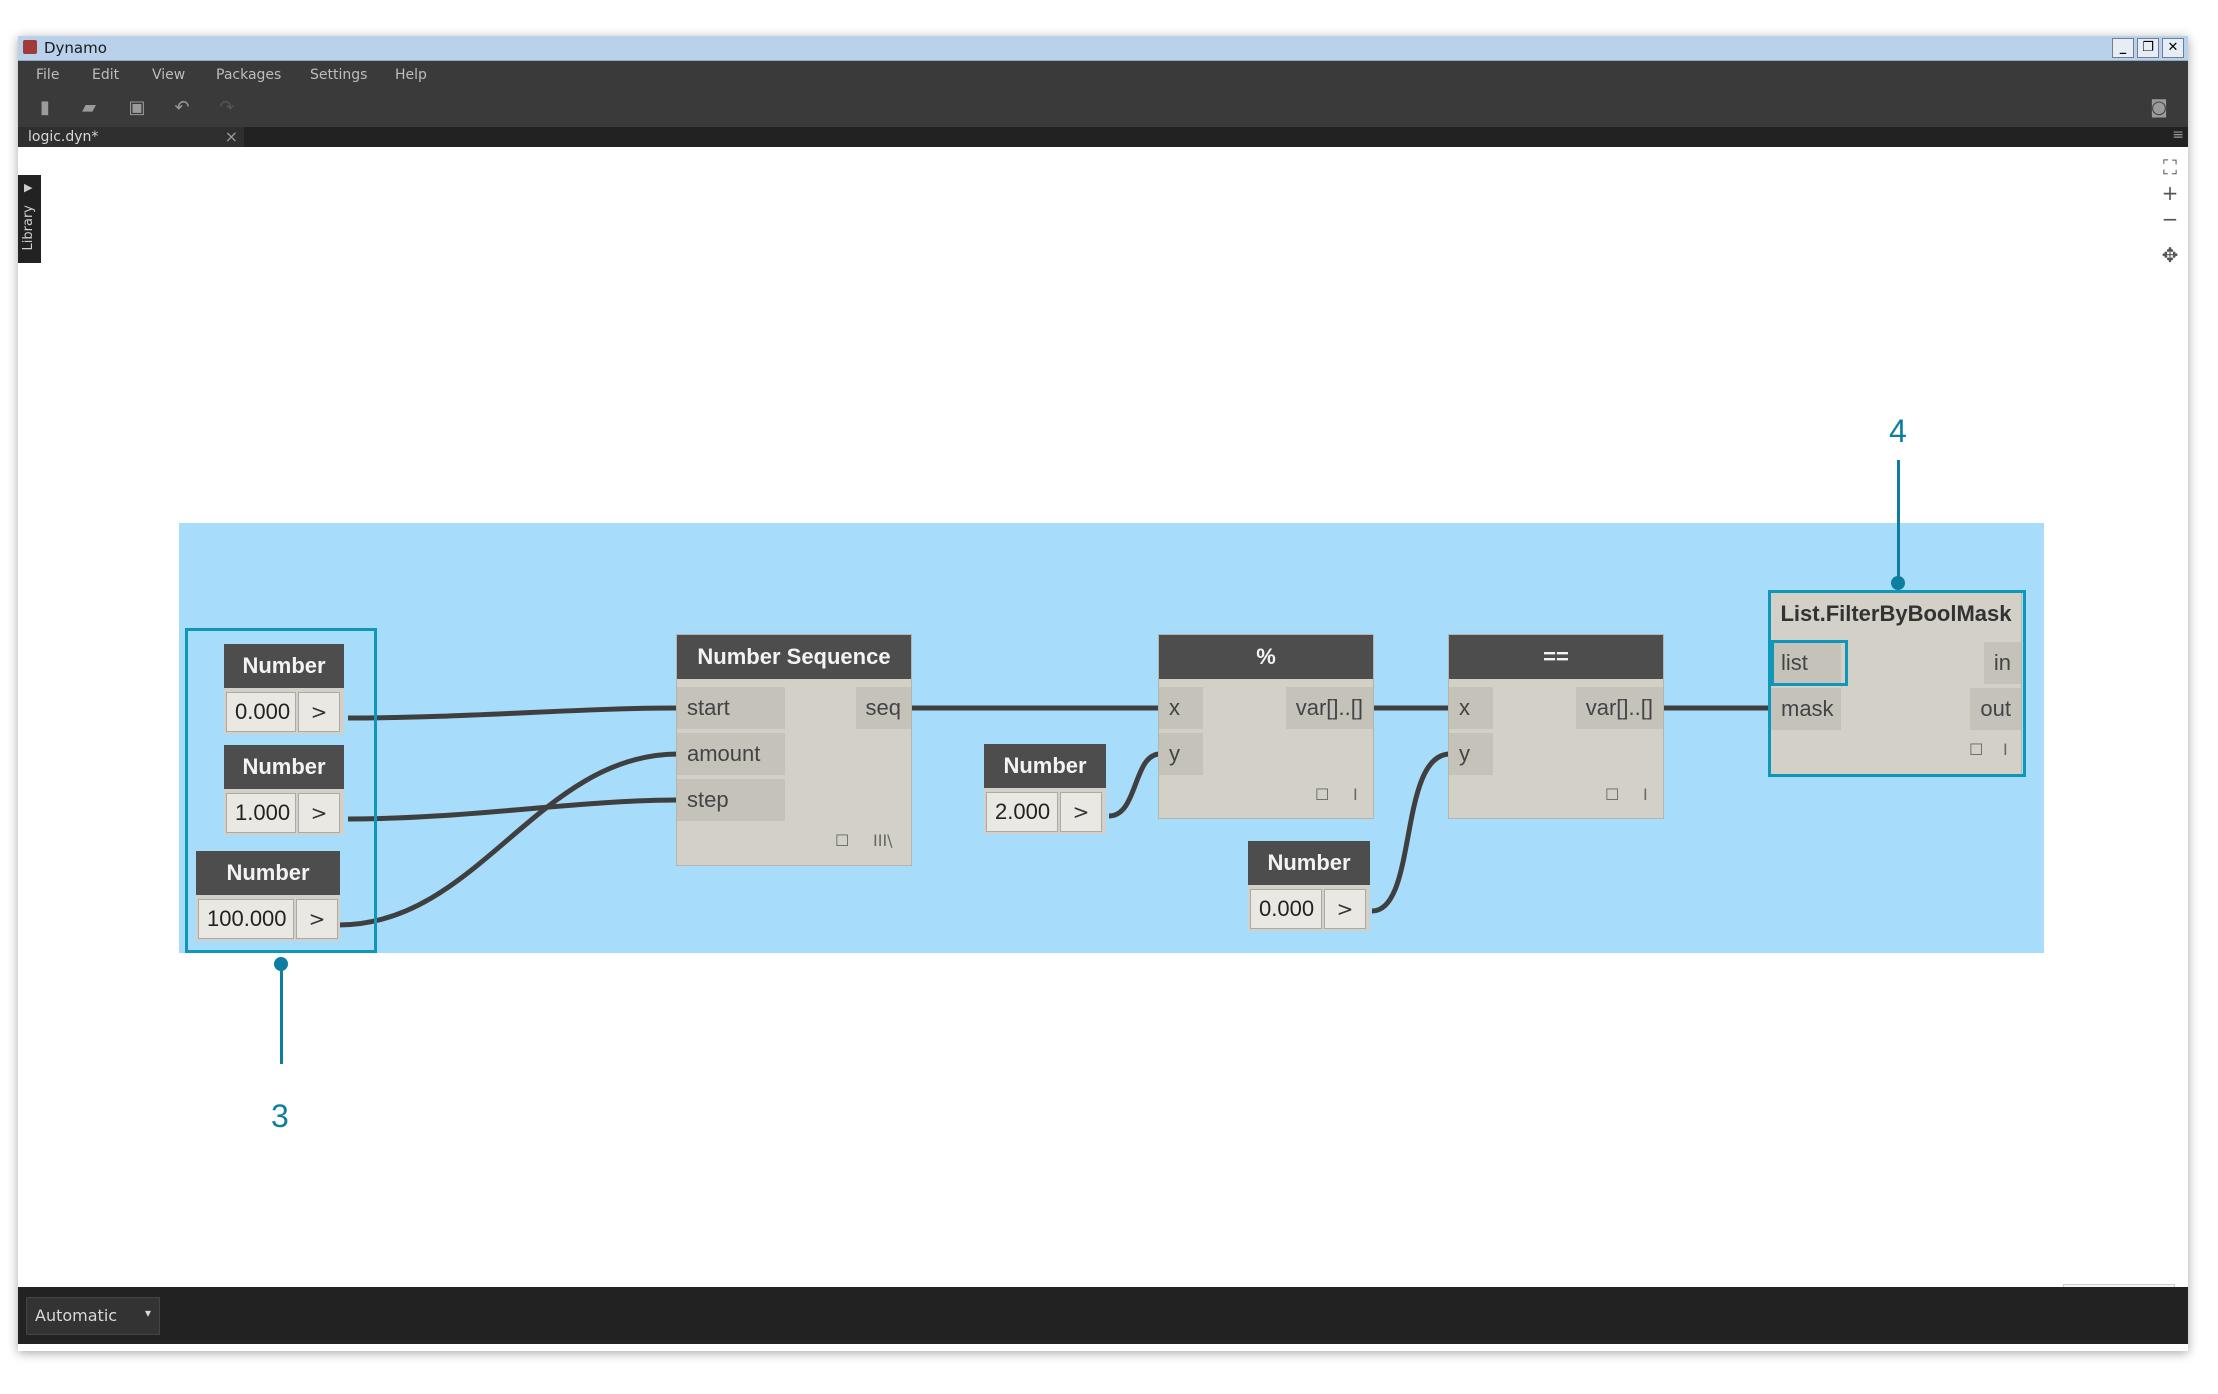  I want to click on tab-logic: logic.dyn* ×, so click(131, 137).